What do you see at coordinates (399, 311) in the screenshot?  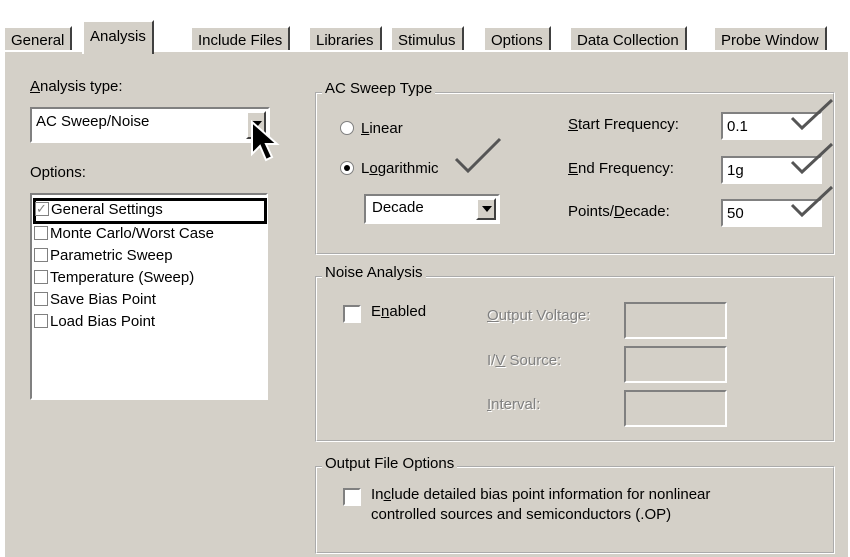 I see `enabled-label: Enabled` at bounding box center [399, 311].